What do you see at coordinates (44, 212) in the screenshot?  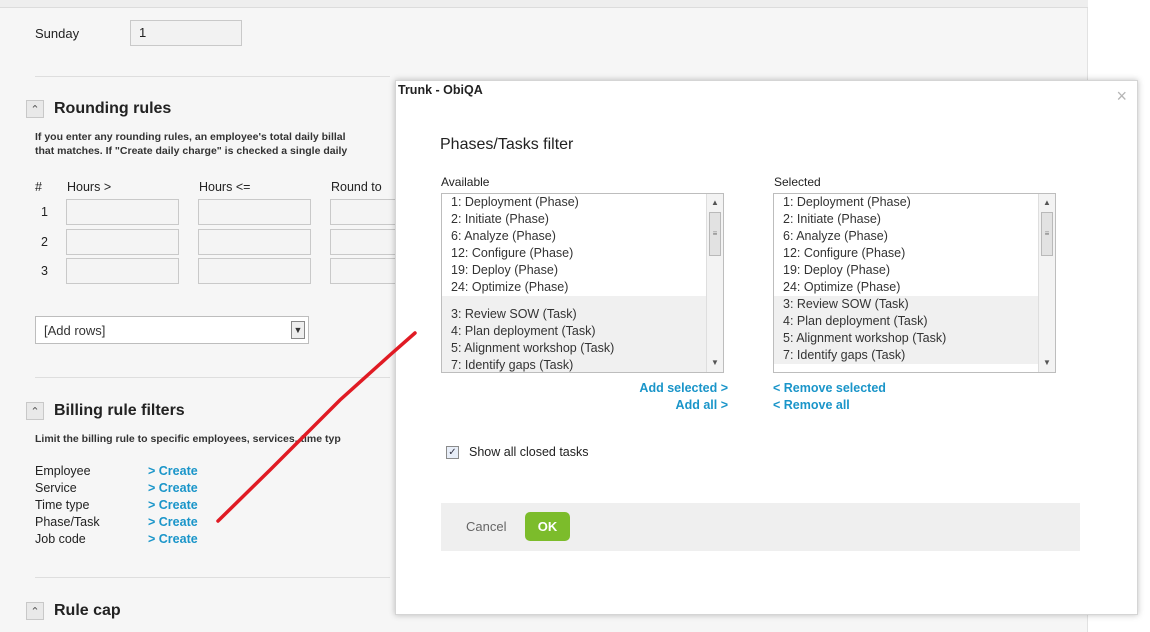 I see `row-number: 1` at bounding box center [44, 212].